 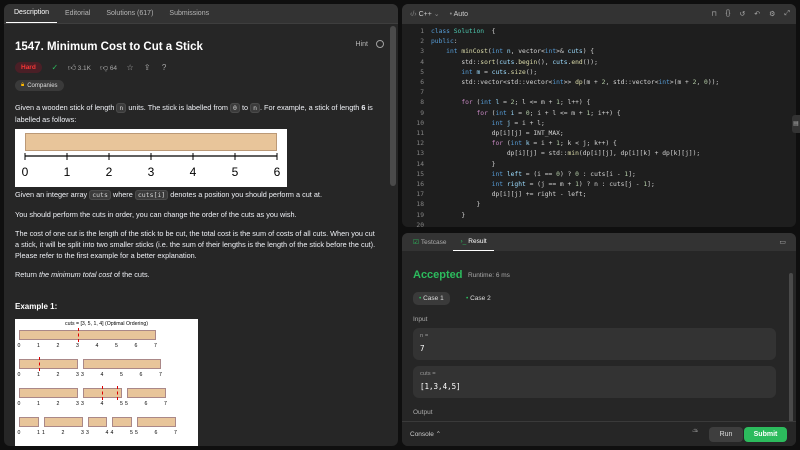 I want to click on cuts-value: [1,3,4,5], so click(x=440, y=386).